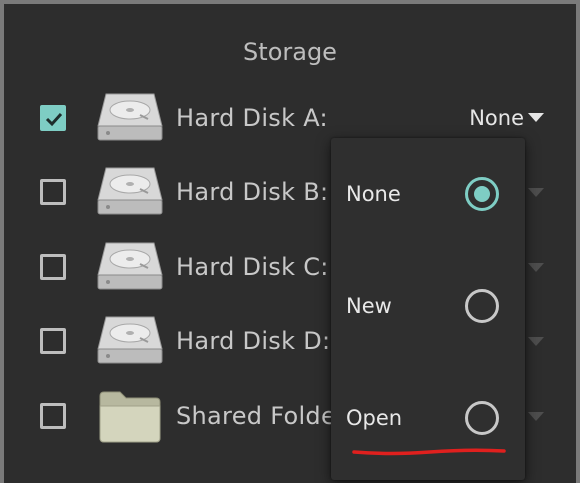  Describe the element at coordinates (252, 267) in the screenshot. I see `hard-disk-c-label: Hard Disk C:` at that location.